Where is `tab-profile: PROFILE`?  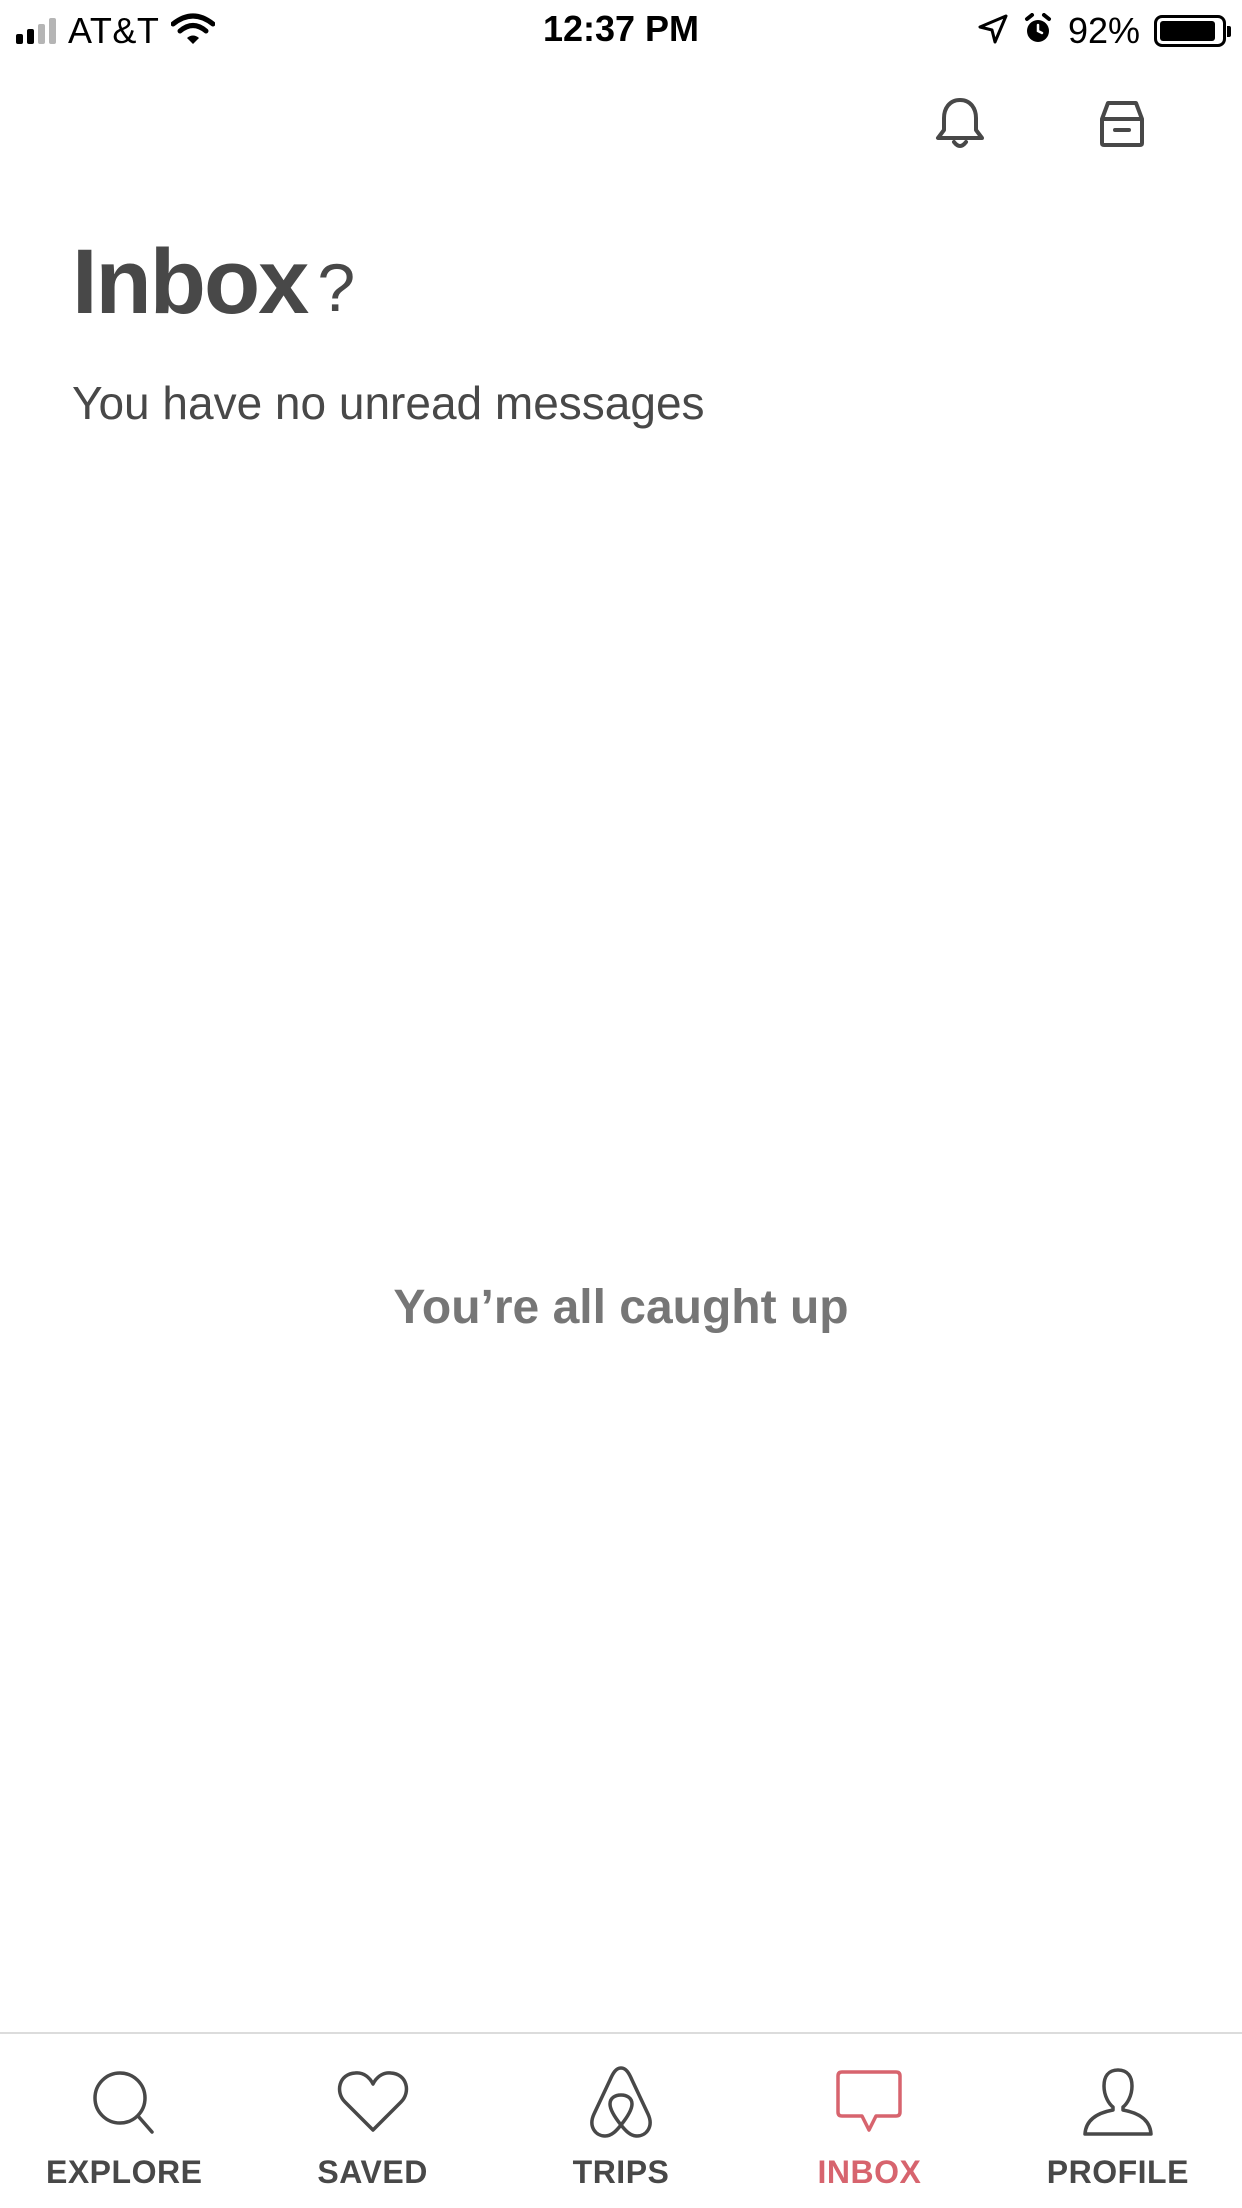 tab-profile: PROFILE is located at coordinates (1118, 2121).